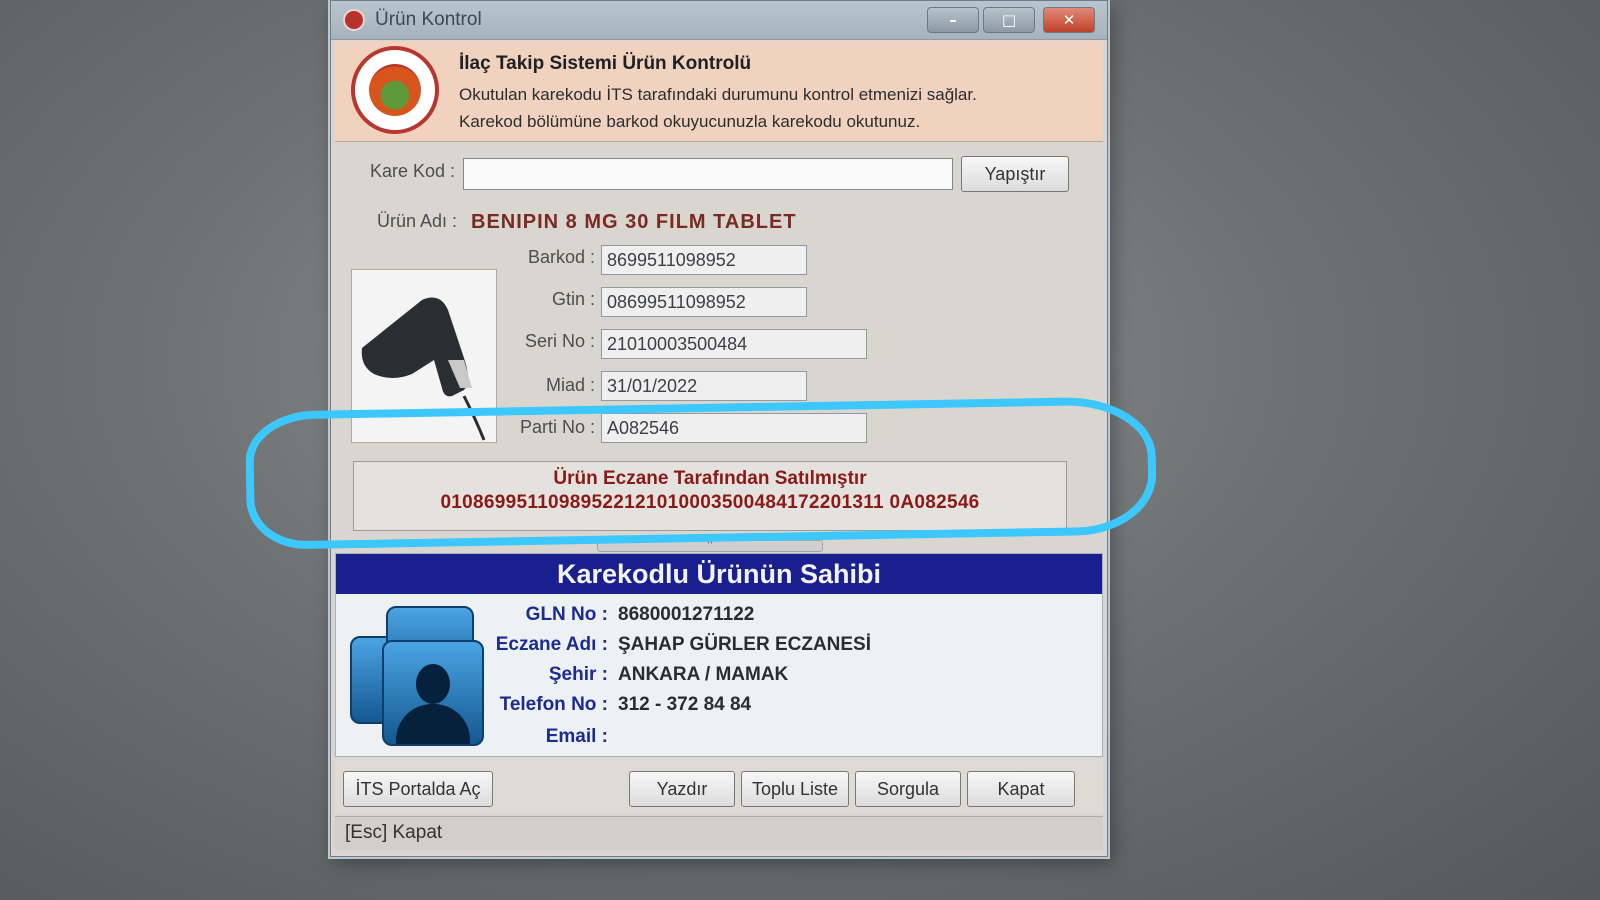 The image size is (1600, 900). What do you see at coordinates (686, 614) in the screenshot?
I see `gln-value: 8680001271122` at bounding box center [686, 614].